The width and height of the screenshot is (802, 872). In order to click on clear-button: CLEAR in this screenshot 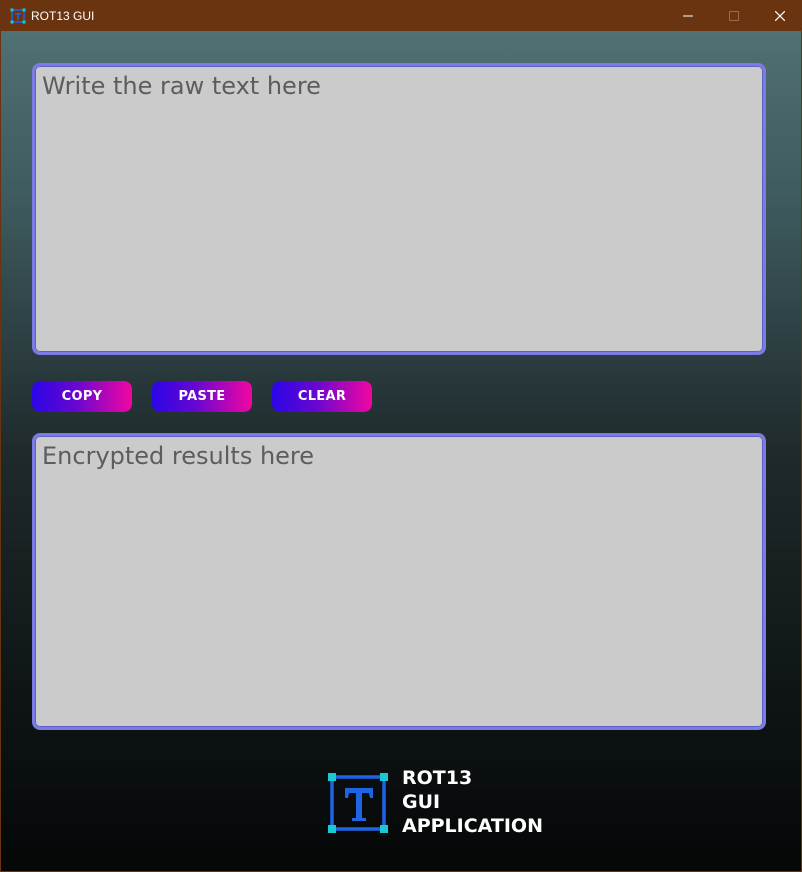, I will do `click(322, 396)`.